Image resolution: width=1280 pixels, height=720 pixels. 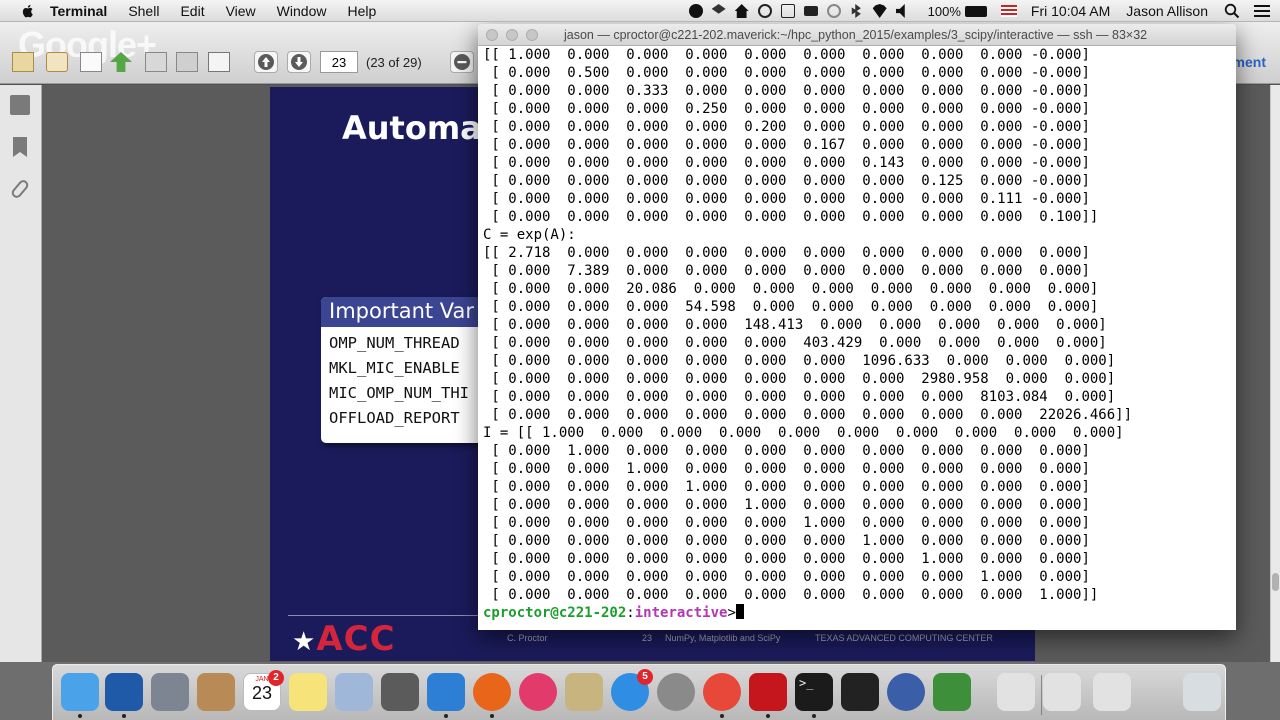 I want to click on pdf-doc2-icon, so click(x=1112, y=692).